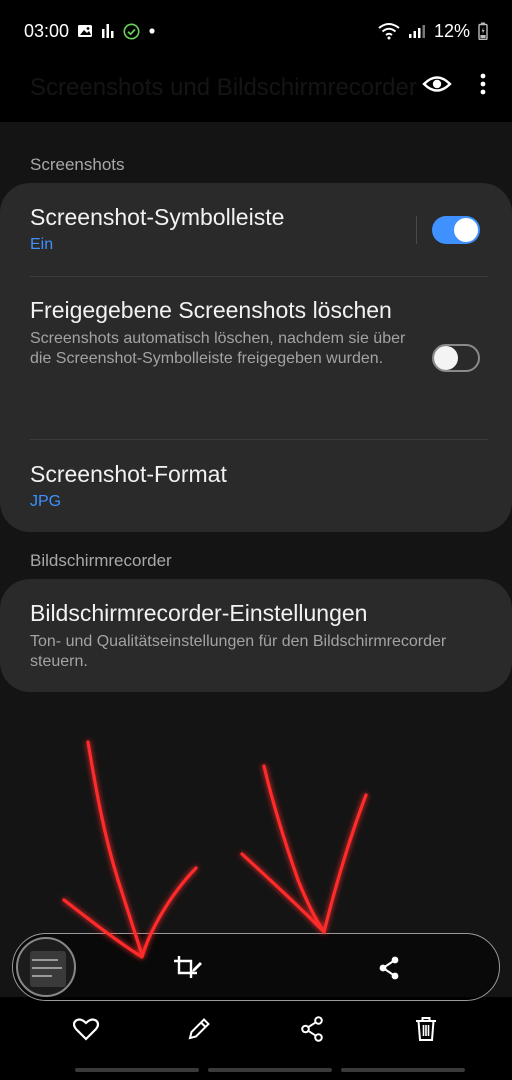 The image size is (512, 1080). I want to click on status-right: 12%, so click(433, 31).